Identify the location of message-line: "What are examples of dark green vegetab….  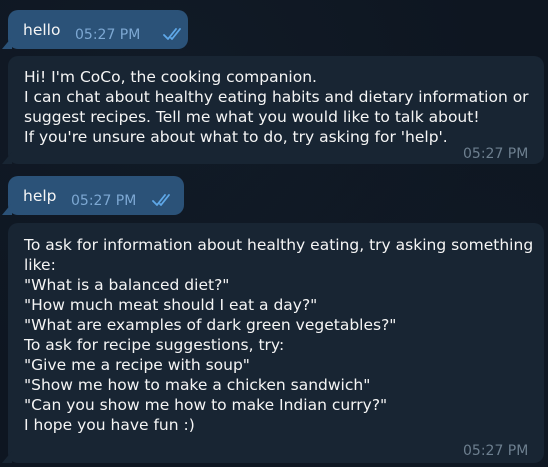
(210, 325).